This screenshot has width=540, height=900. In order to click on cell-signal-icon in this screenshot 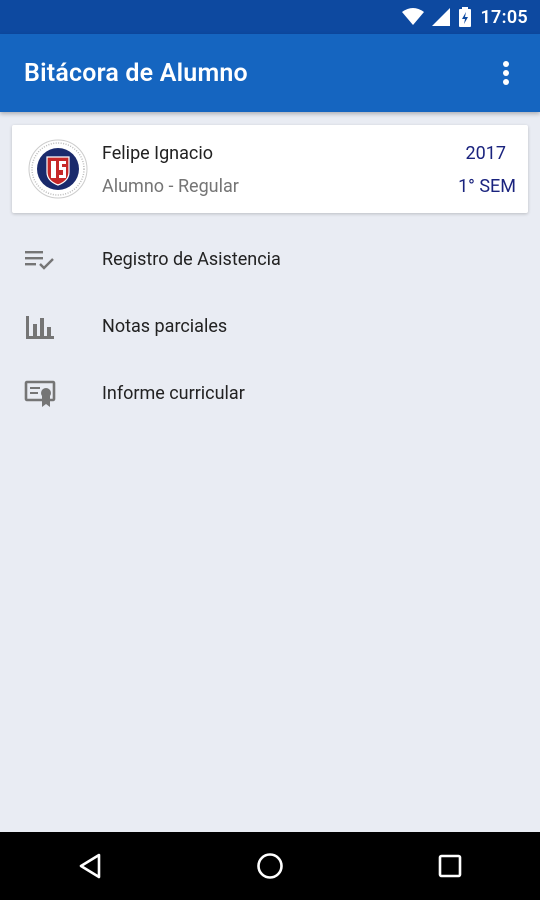, I will do `click(441, 17)`.